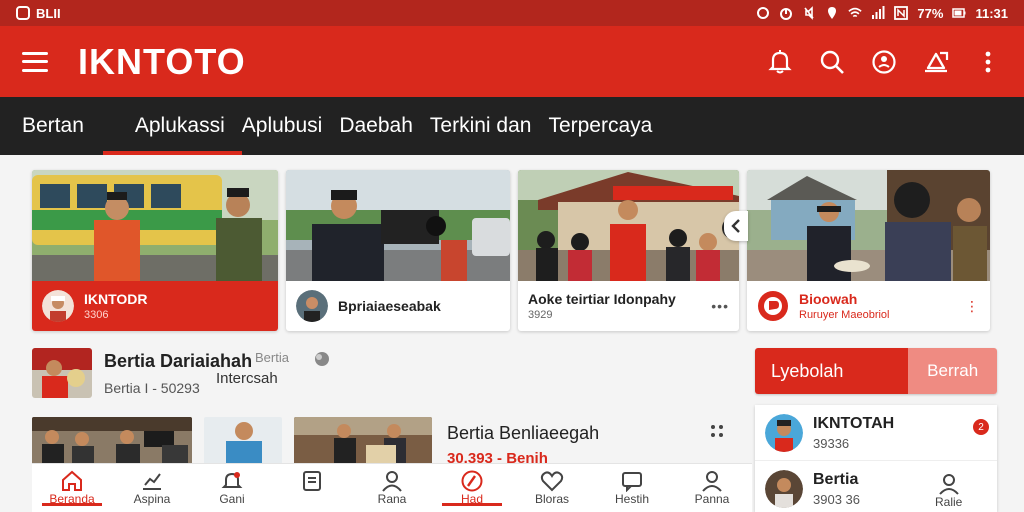 The width and height of the screenshot is (1024, 512). What do you see at coordinates (773, 306) in the screenshot?
I see `play-logo-icon` at bounding box center [773, 306].